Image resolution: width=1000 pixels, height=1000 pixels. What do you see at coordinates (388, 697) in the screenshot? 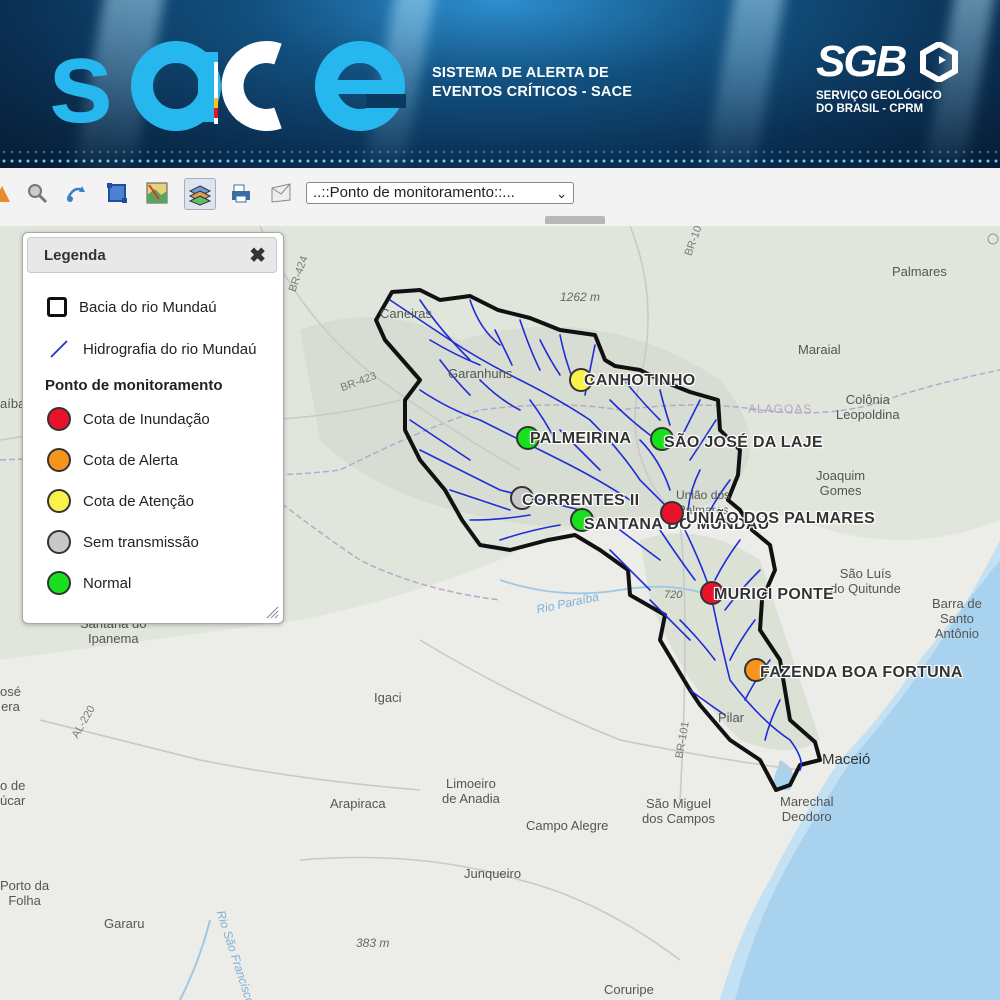
I see `place-igaci: Igaci` at bounding box center [388, 697].